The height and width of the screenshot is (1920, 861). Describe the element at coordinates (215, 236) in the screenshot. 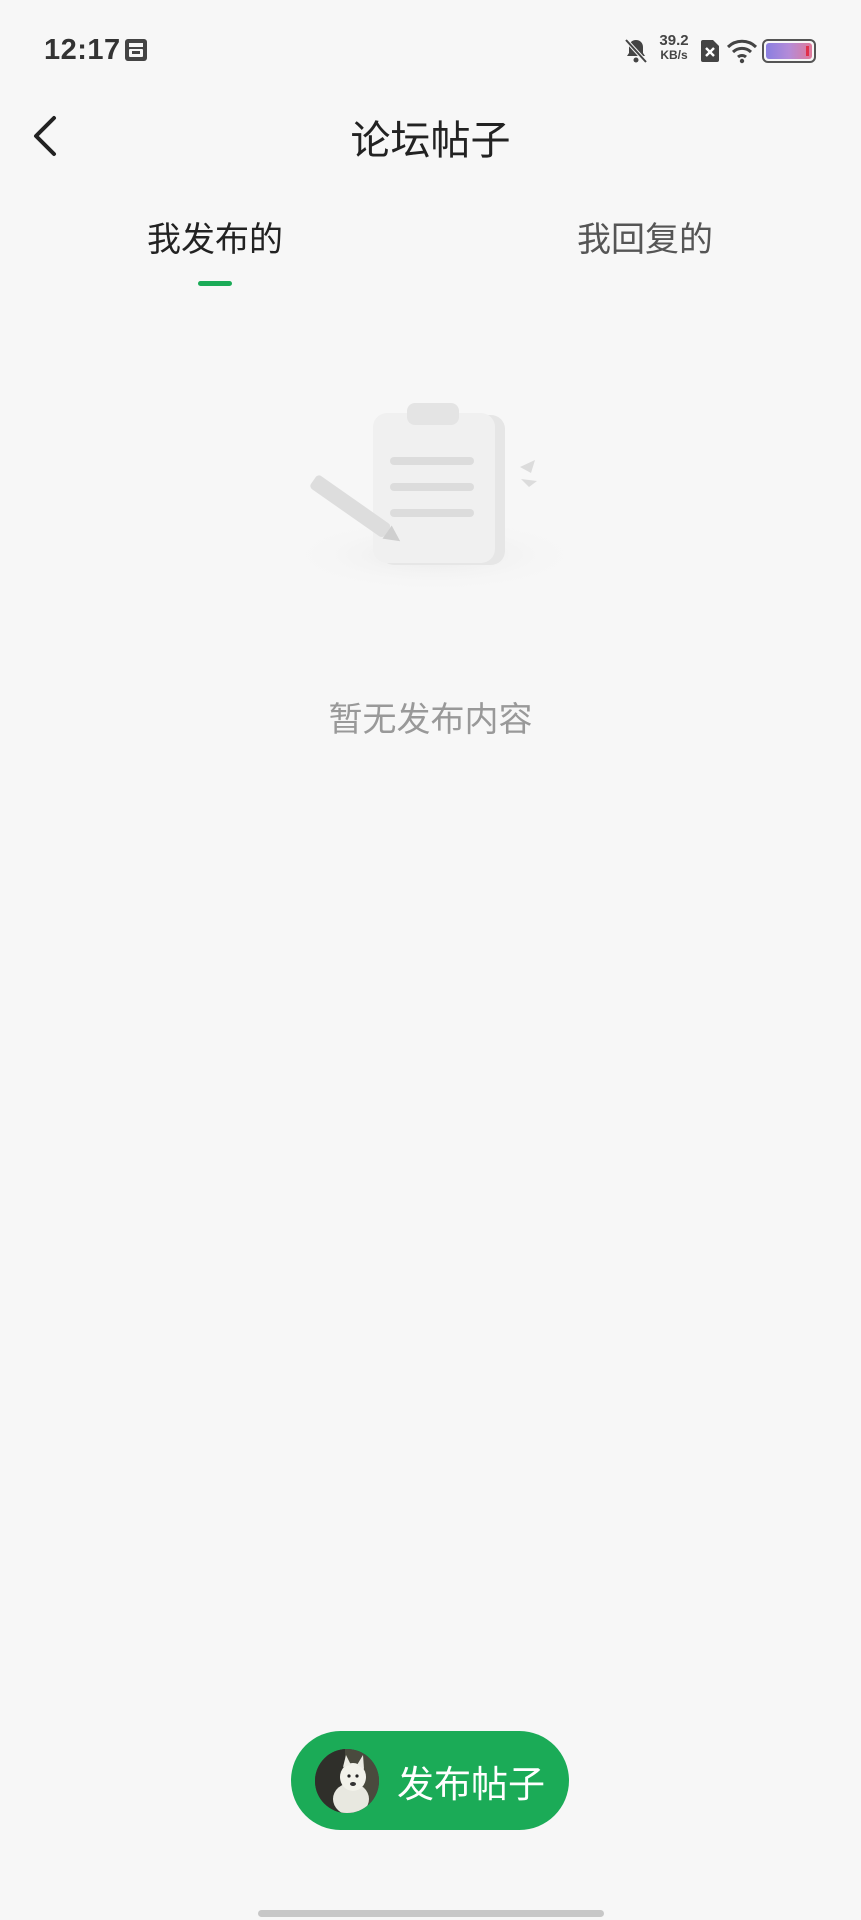

I see `tab-my-posts: 我发布的` at that location.